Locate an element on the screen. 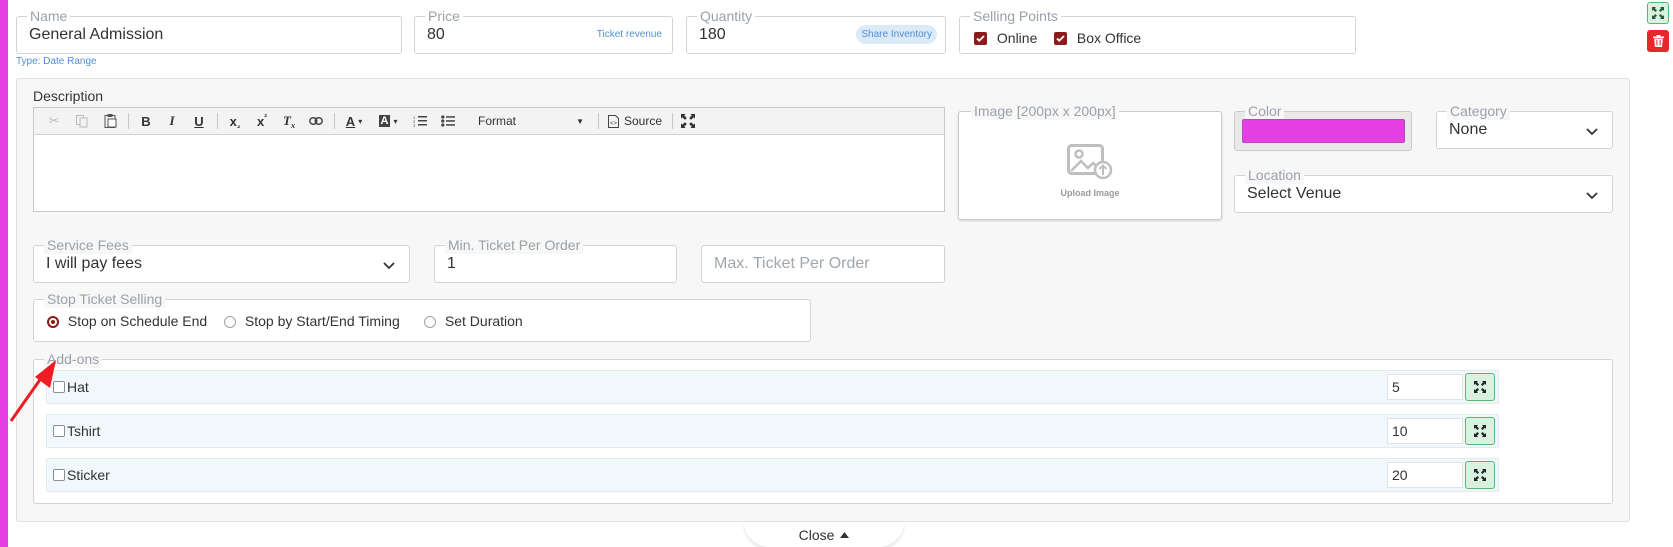 The width and height of the screenshot is (1673, 547). addon-name: Tshirt is located at coordinates (84, 431).